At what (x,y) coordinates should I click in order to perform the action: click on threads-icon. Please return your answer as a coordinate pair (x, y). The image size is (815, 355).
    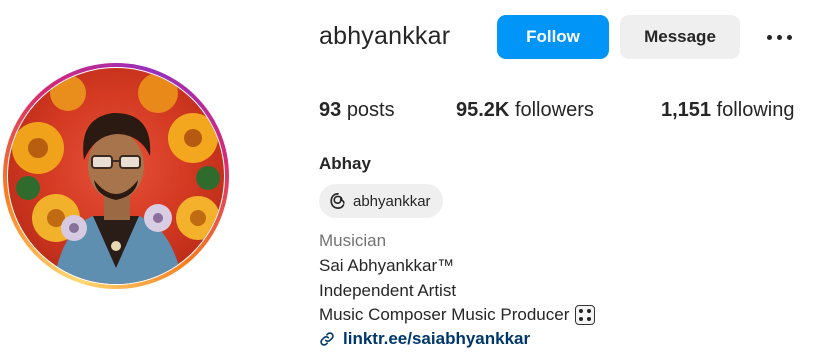
    Looking at the image, I should click on (337, 201).